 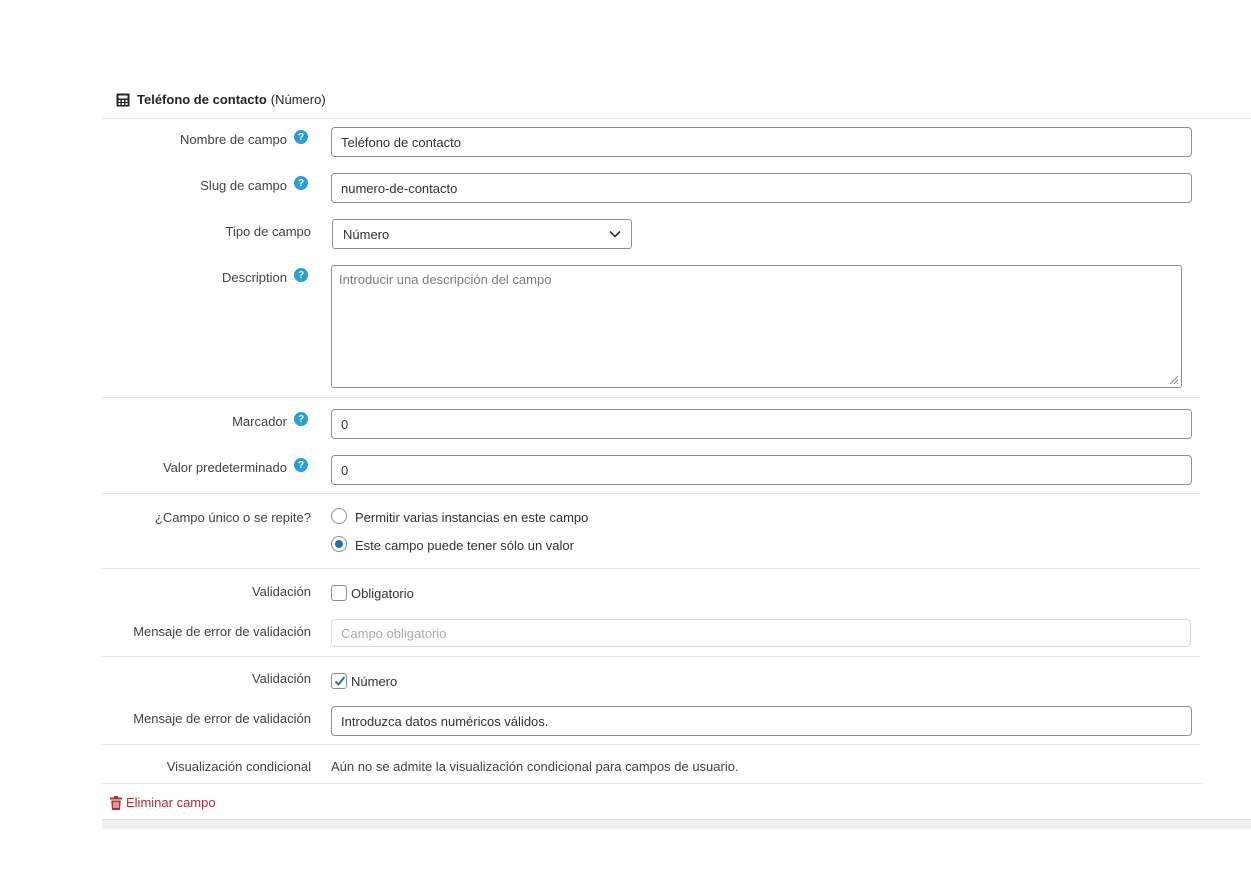 What do you see at coordinates (233, 139) in the screenshot?
I see `field-name-label: Nombre de campo` at bounding box center [233, 139].